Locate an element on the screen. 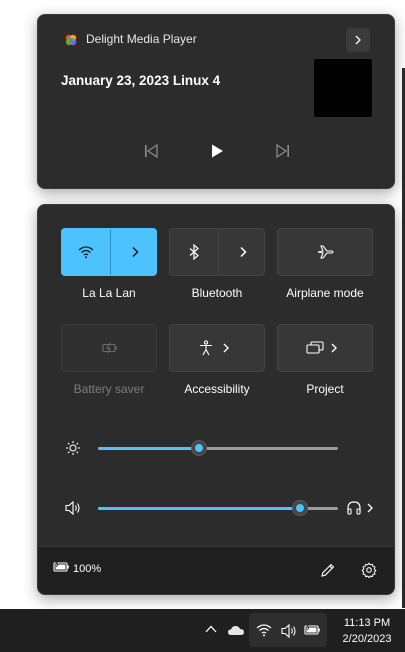 The width and height of the screenshot is (405, 652). accessibility-icon is located at coordinates (214, 348).